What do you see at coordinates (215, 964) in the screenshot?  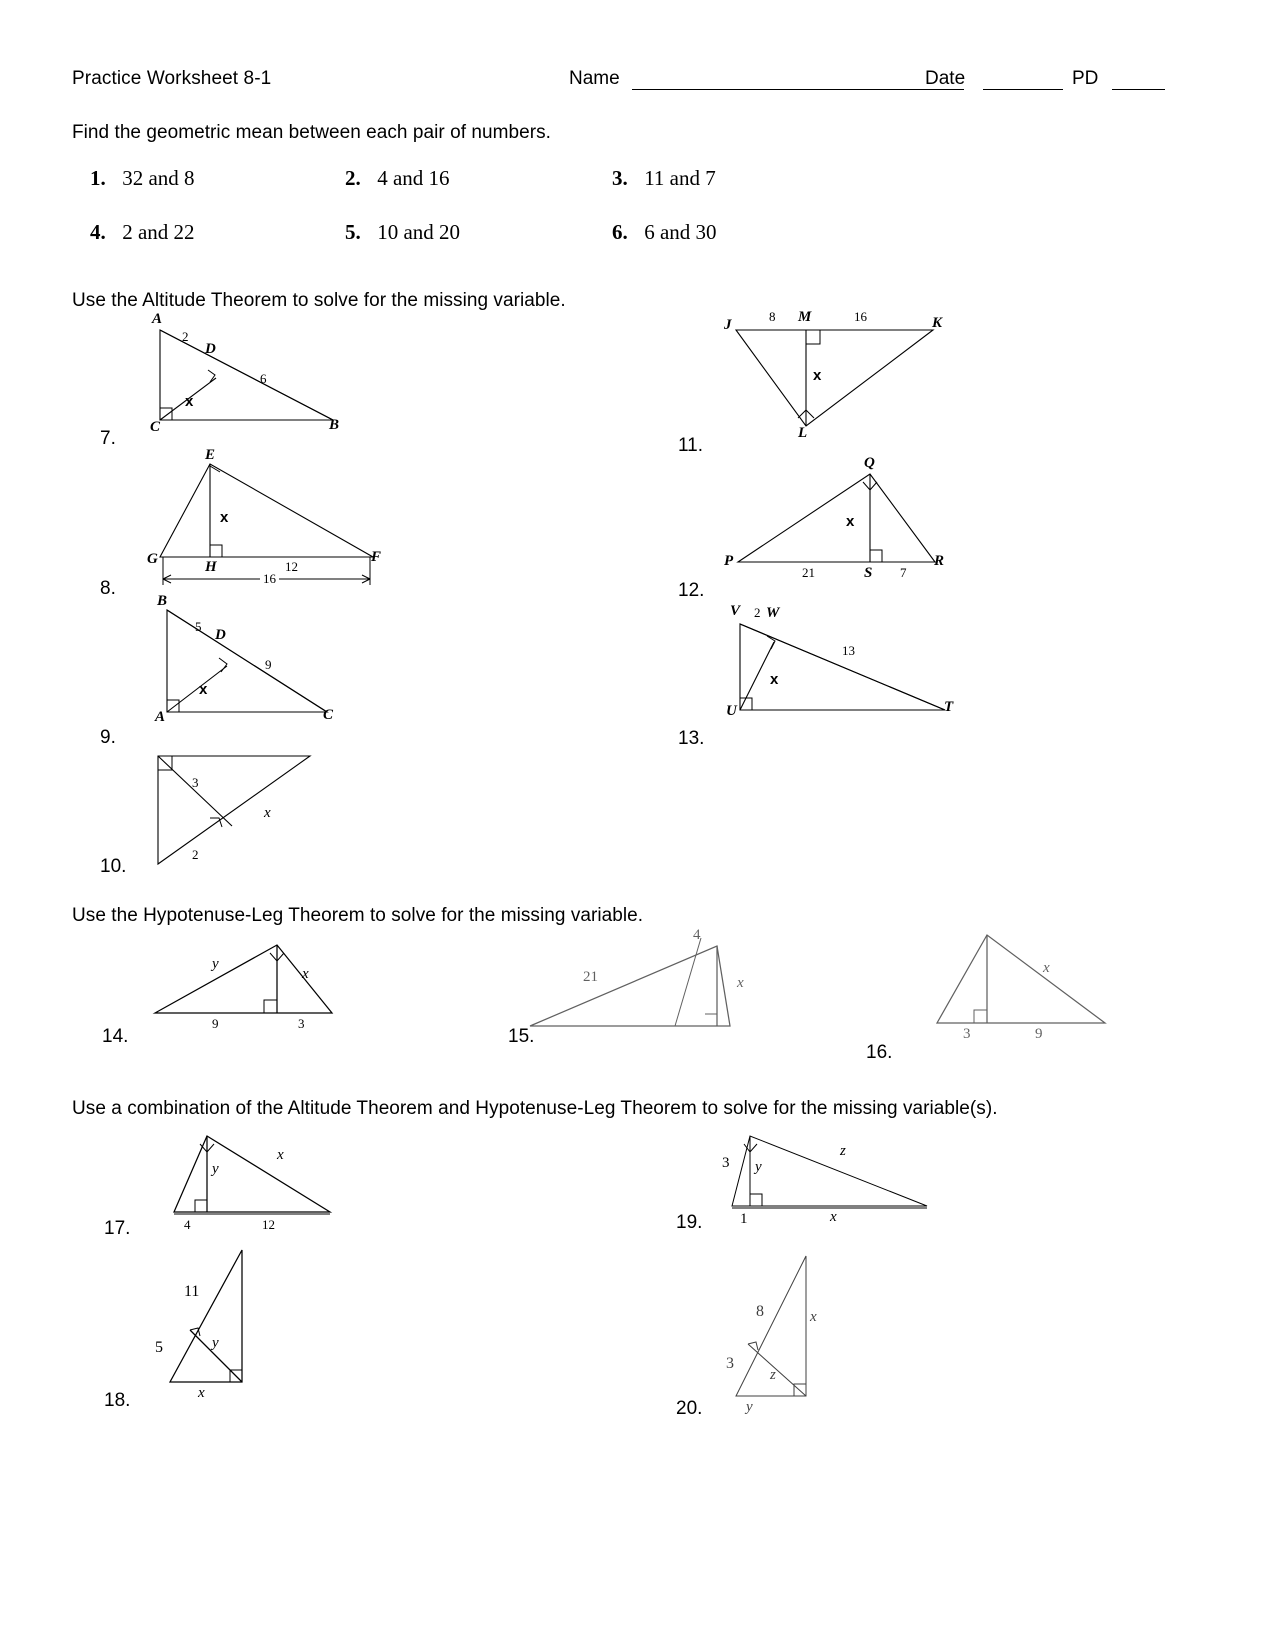 I see `figure-14-value-y: y` at bounding box center [215, 964].